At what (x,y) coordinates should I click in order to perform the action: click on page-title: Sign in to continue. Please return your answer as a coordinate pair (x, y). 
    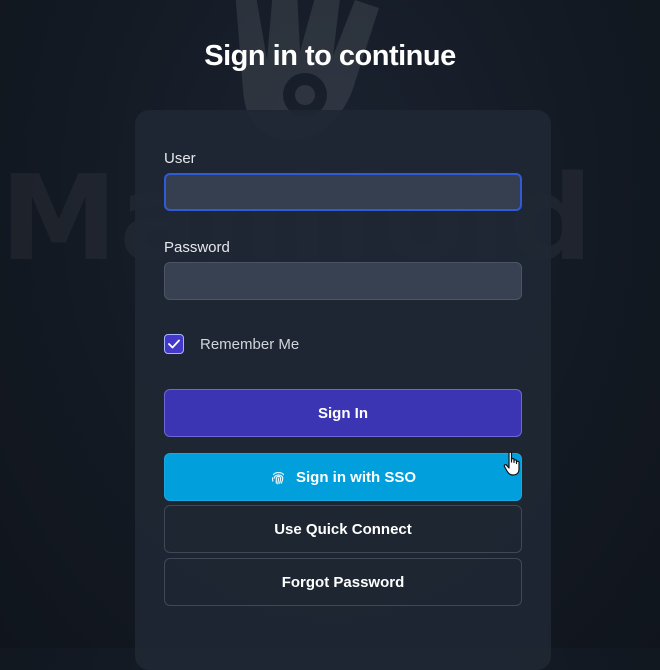
    Looking at the image, I should click on (330, 56).